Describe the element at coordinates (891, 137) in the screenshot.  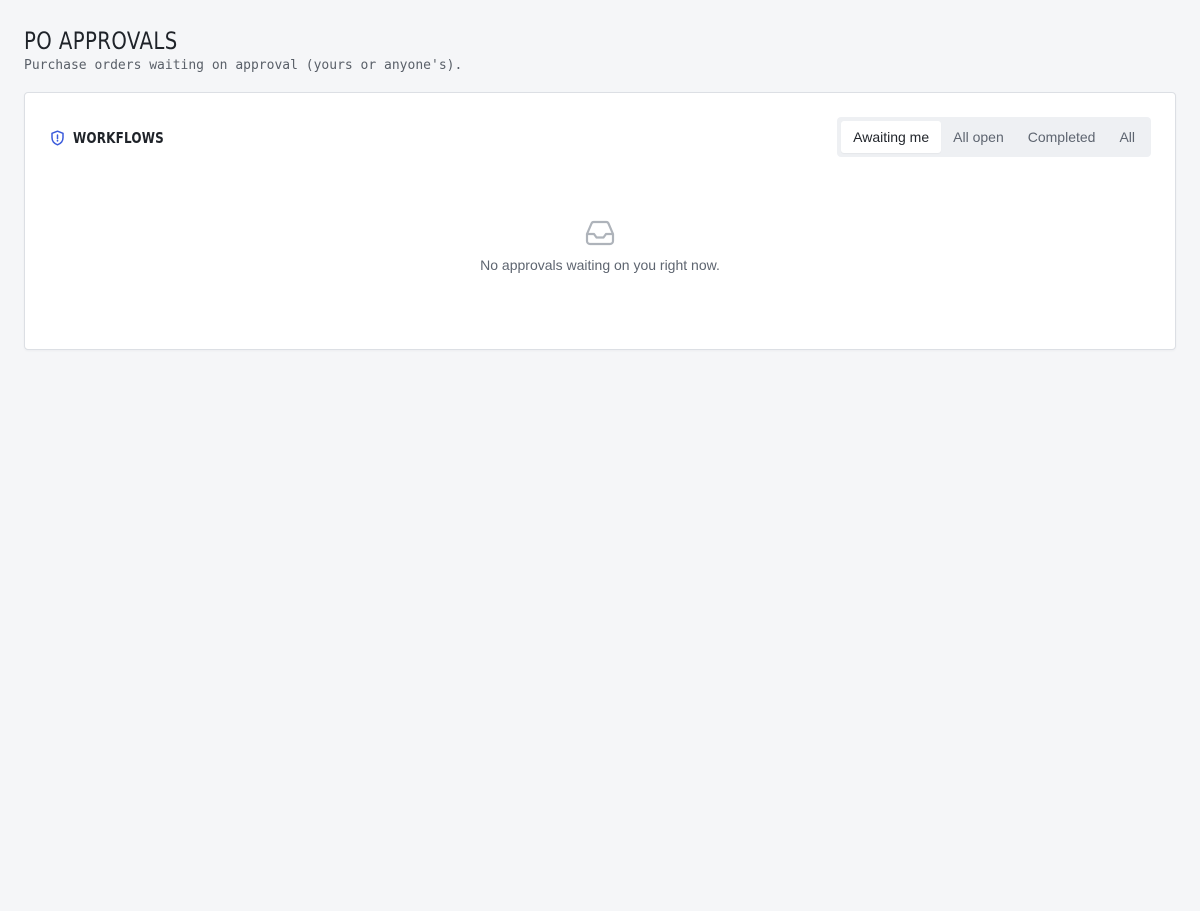
I see `tab-awaiting-me: Awaiting me` at that location.